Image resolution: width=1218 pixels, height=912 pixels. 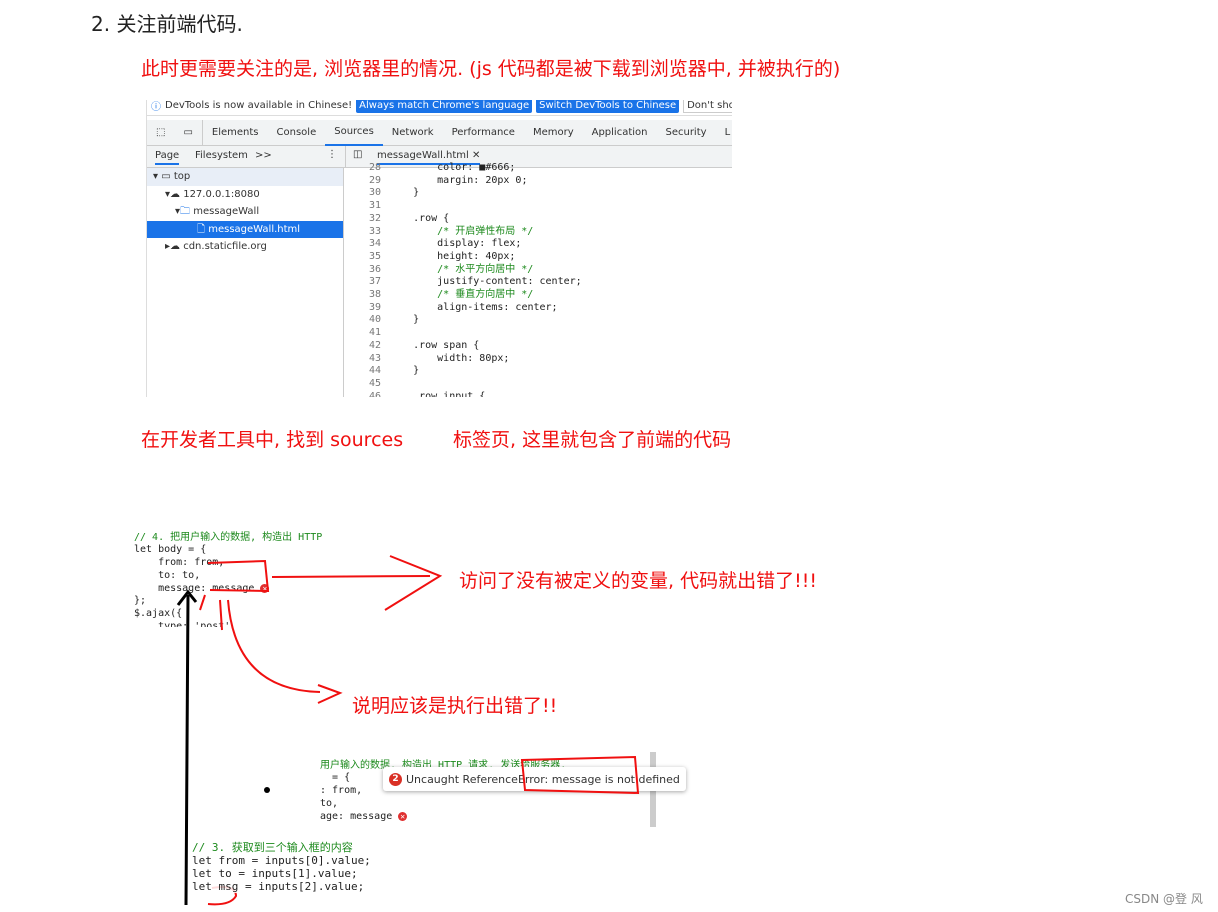 What do you see at coordinates (211, 612) in the screenshot?
I see `annotation-tick` at bounding box center [211, 612].